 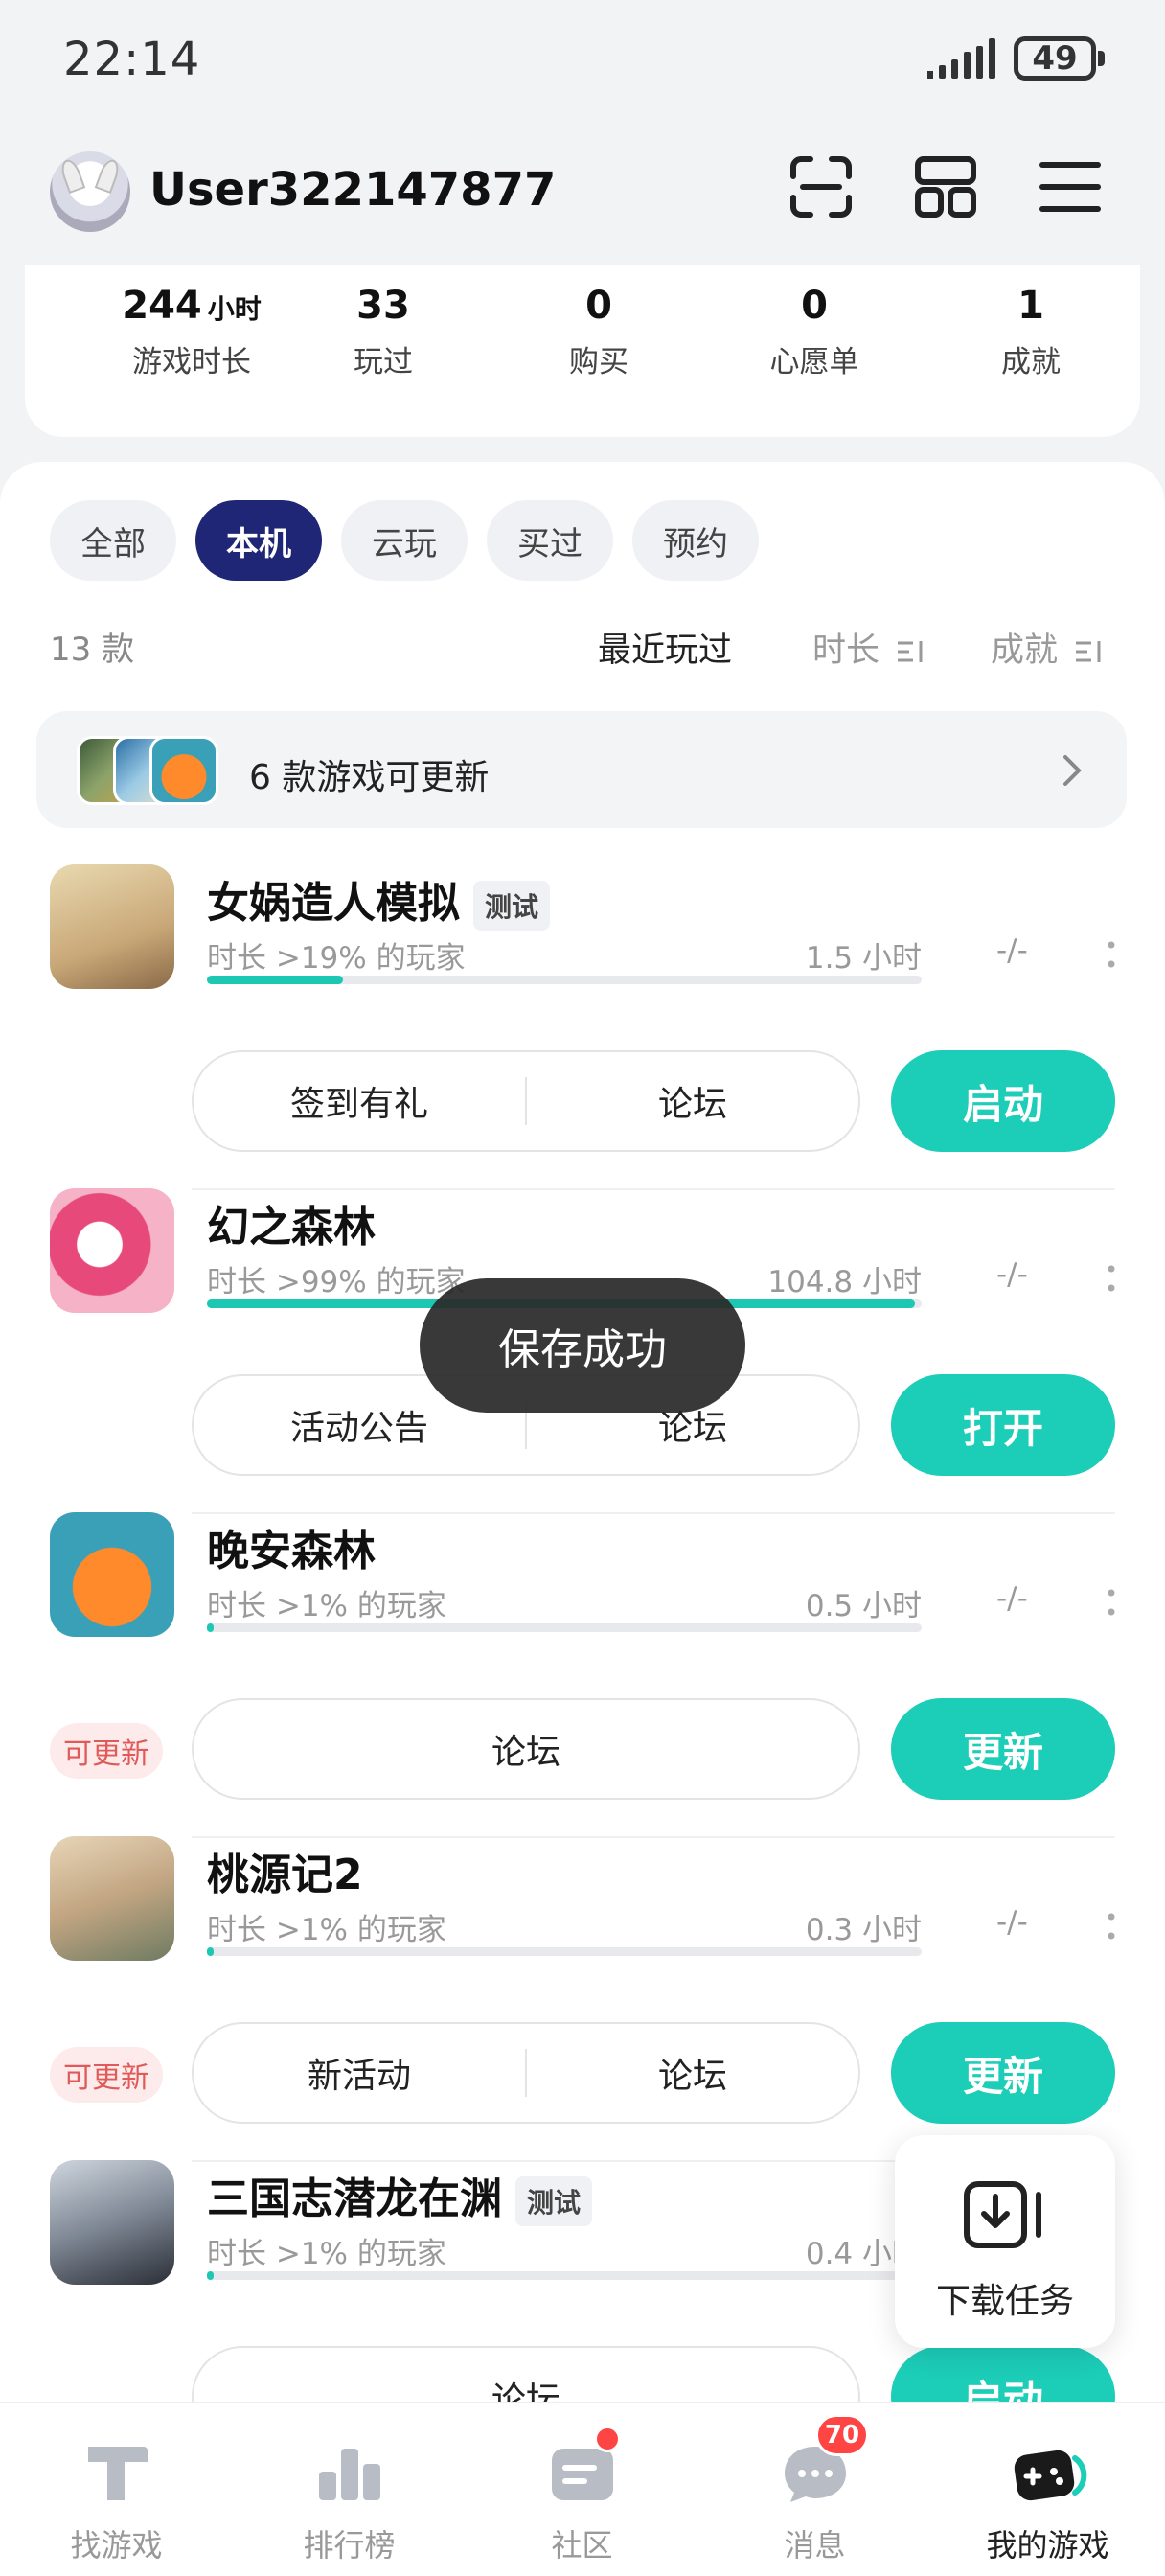 What do you see at coordinates (92, 650) in the screenshot?
I see `game-count: 13 款` at bounding box center [92, 650].